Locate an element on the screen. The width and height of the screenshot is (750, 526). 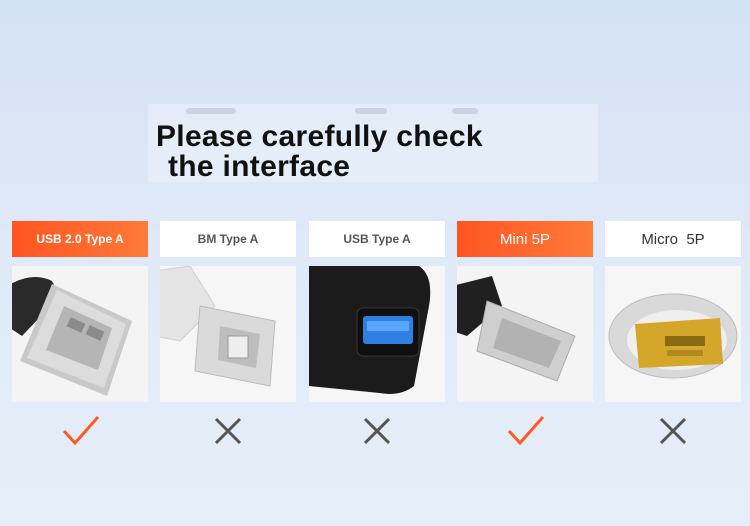
headline-line-1: Please carefully check is located at coordinates (319, 136).